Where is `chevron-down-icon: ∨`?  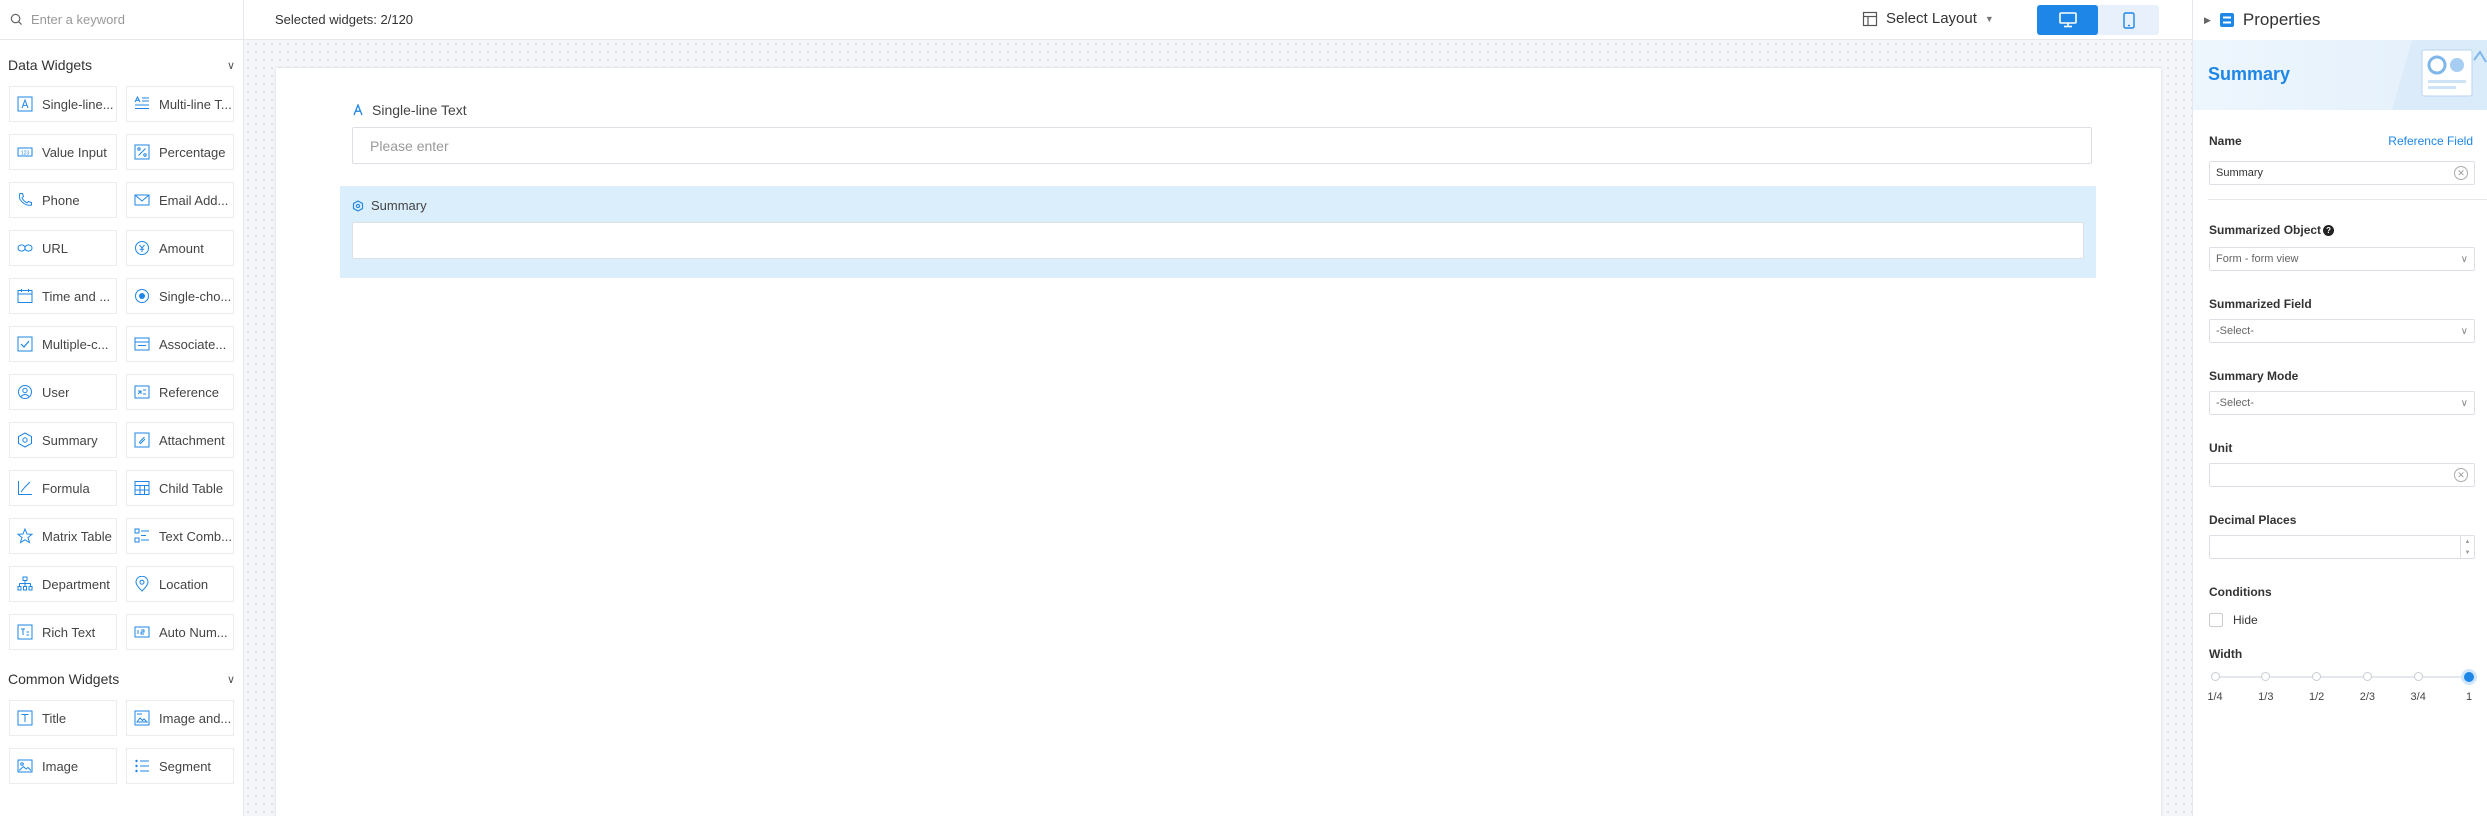
chevron-down-icon: ∨ is located at coordinates (230, 679).